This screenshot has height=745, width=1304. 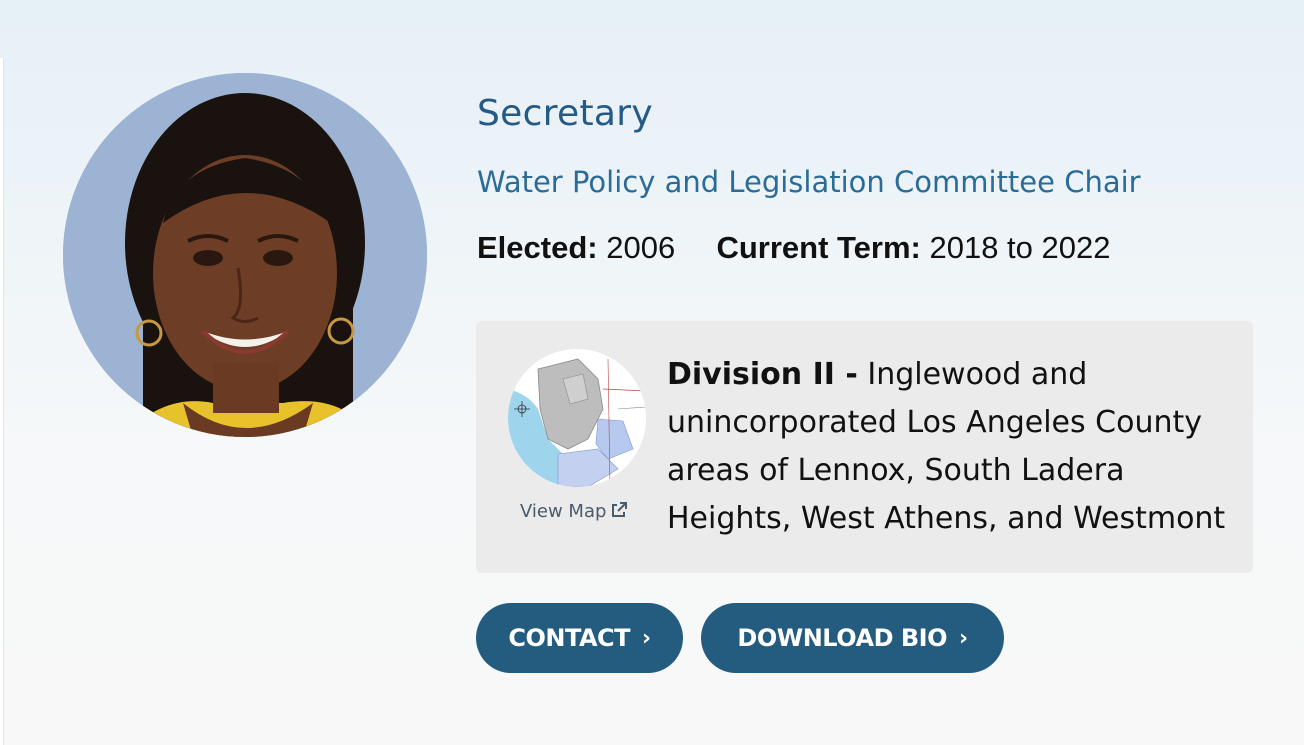 What do you see at coordinates (842, 638) in the screenshot?
I see `download-bio-button-label: DOWNLOAD BIO` at bounding box center [842, 638].